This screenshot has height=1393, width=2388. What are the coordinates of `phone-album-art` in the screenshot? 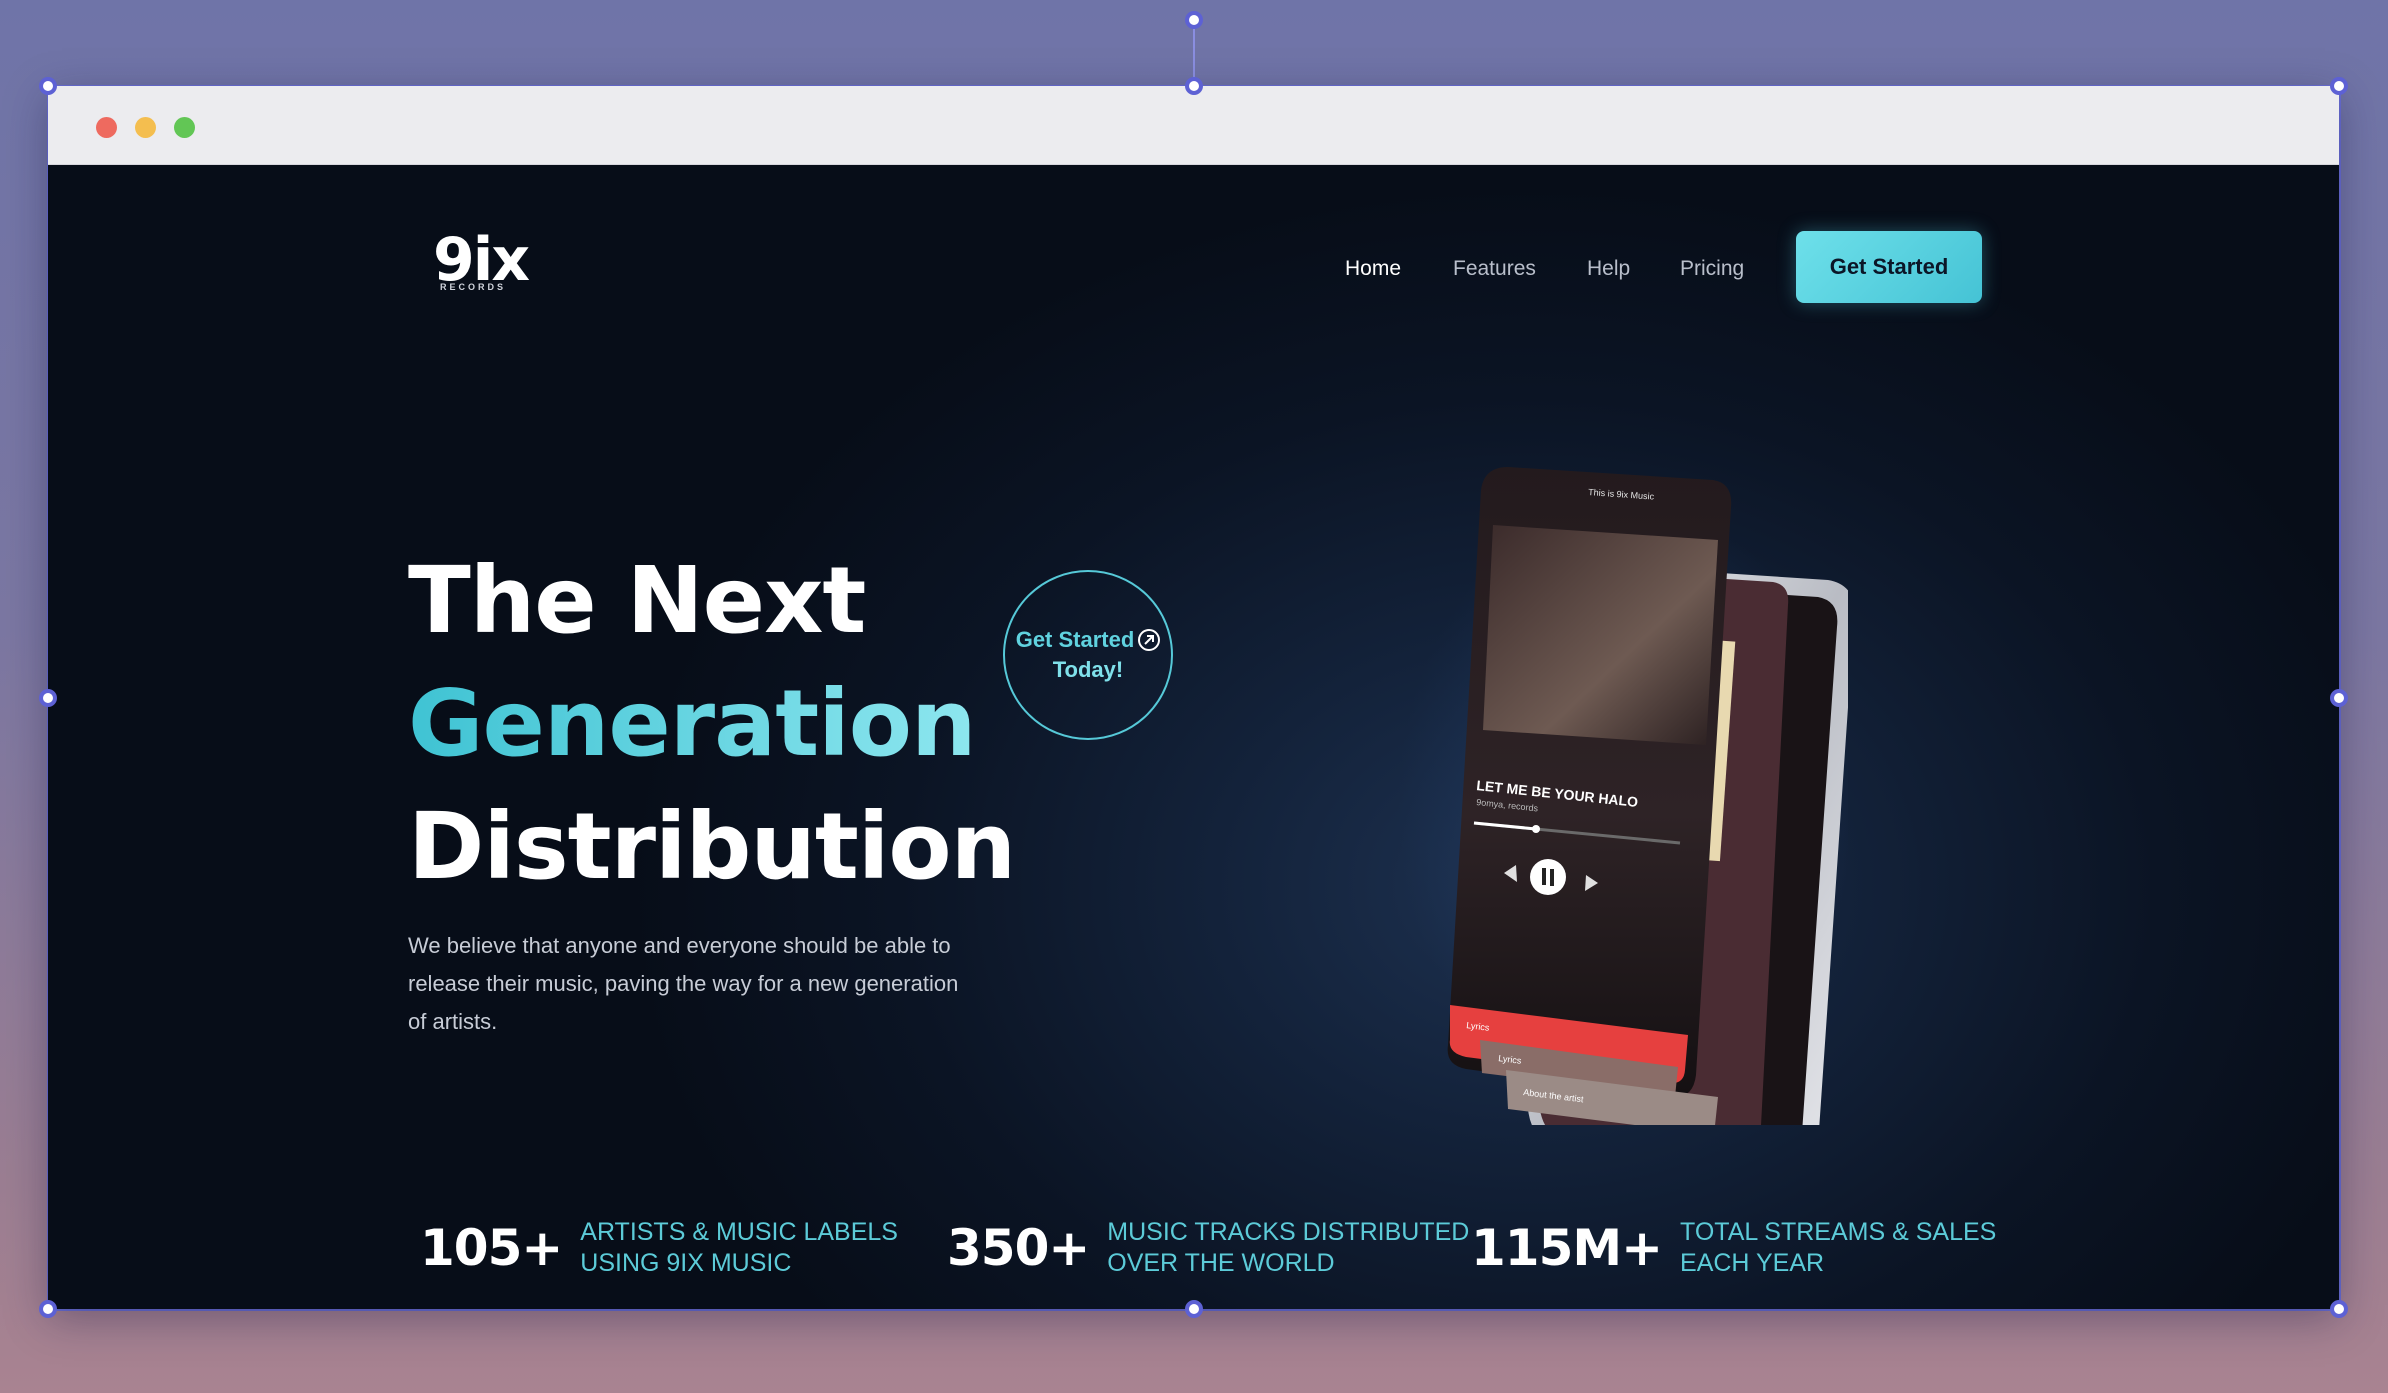 It's located at (1600, 635).